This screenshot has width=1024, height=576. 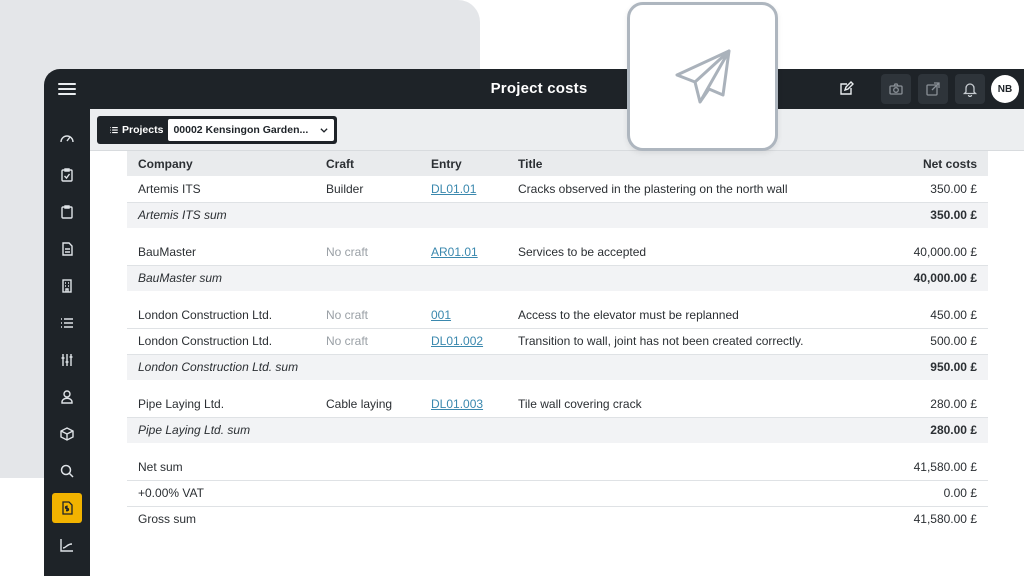 What do you see at coordinates (482, 467) in the screenshot?
I see `net-sum-label: Net sum` at bounding box center [482, 467].